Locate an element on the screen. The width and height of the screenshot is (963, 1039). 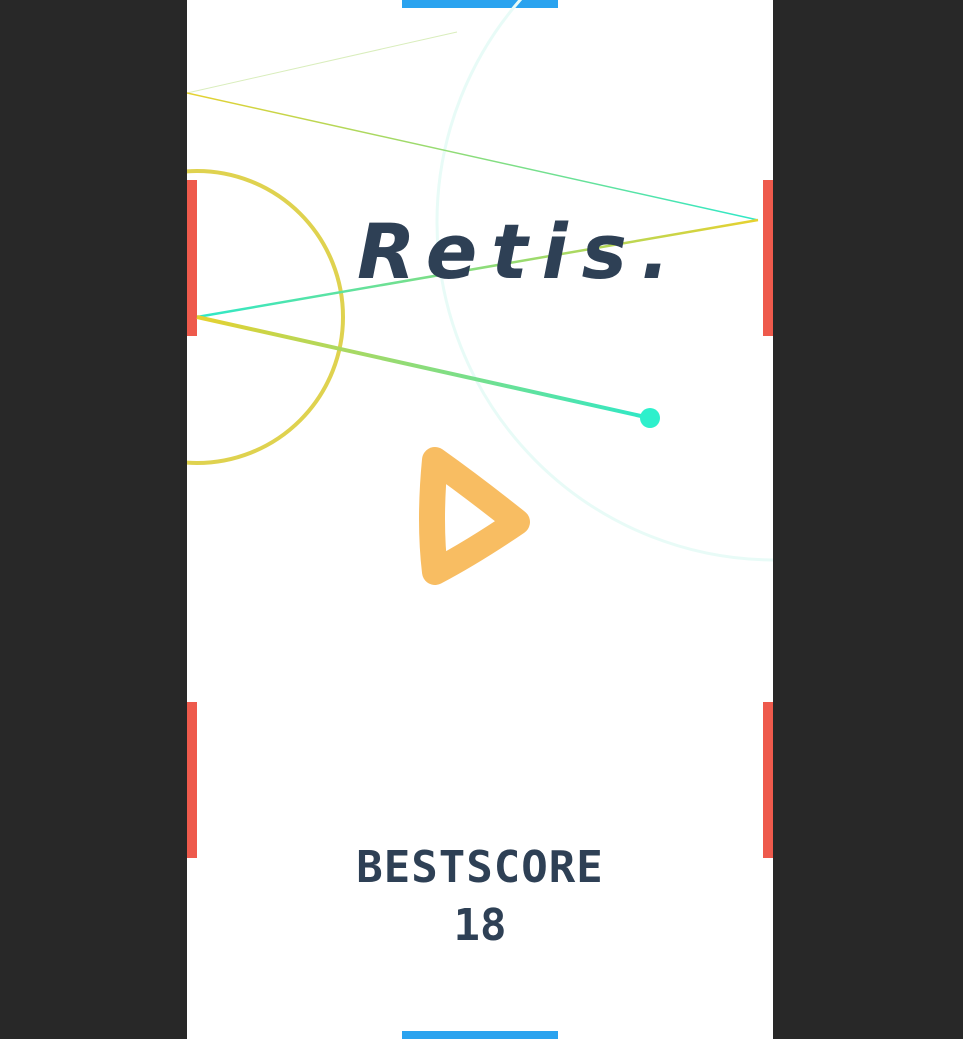
play-triangle-icon is located at coordinates (474, 516).